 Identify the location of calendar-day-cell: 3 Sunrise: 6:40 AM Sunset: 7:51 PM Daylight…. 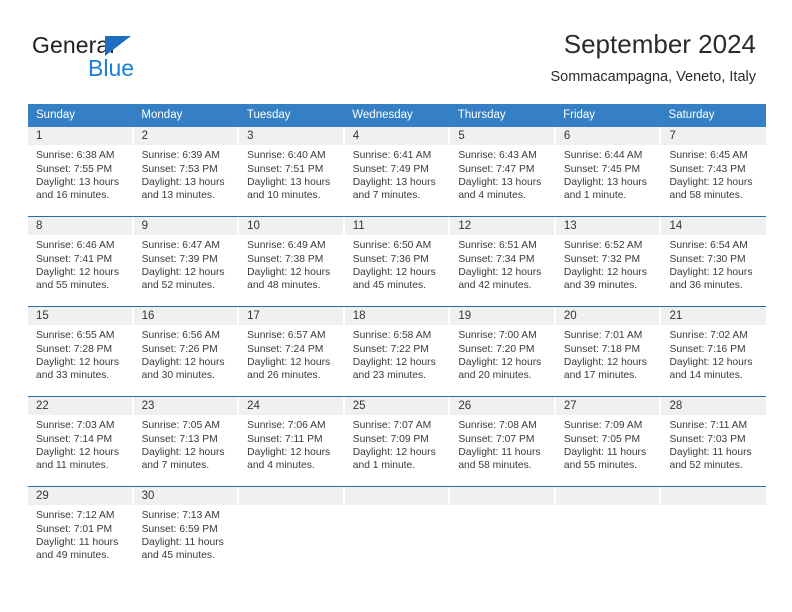
(292, 172).